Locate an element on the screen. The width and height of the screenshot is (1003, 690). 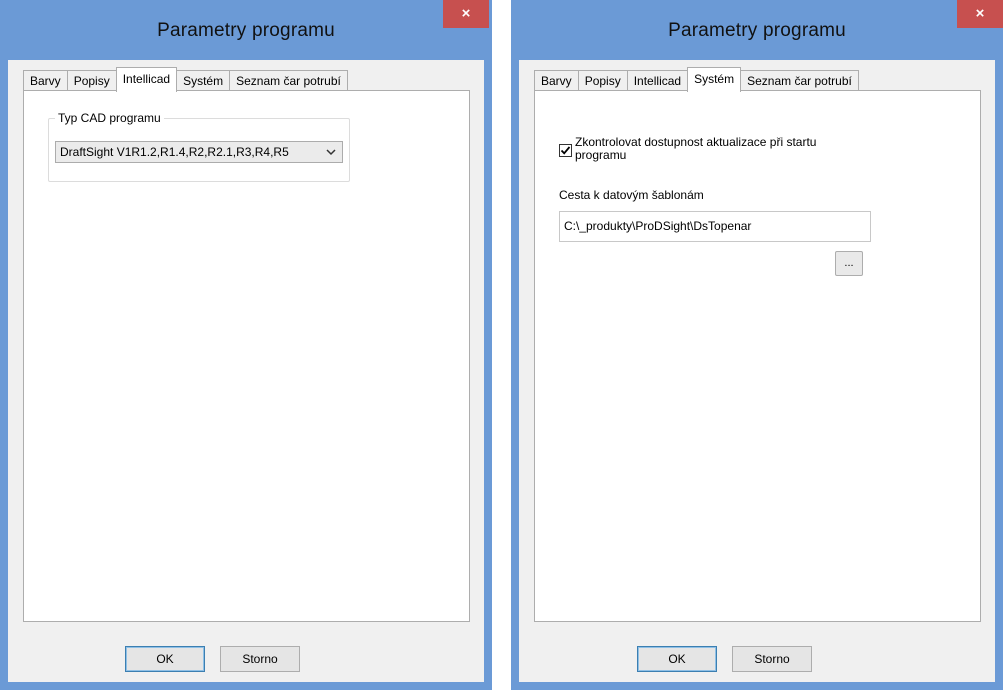
cad-type-group-label: Typ CAD programu is located at coordinates (109, 118).